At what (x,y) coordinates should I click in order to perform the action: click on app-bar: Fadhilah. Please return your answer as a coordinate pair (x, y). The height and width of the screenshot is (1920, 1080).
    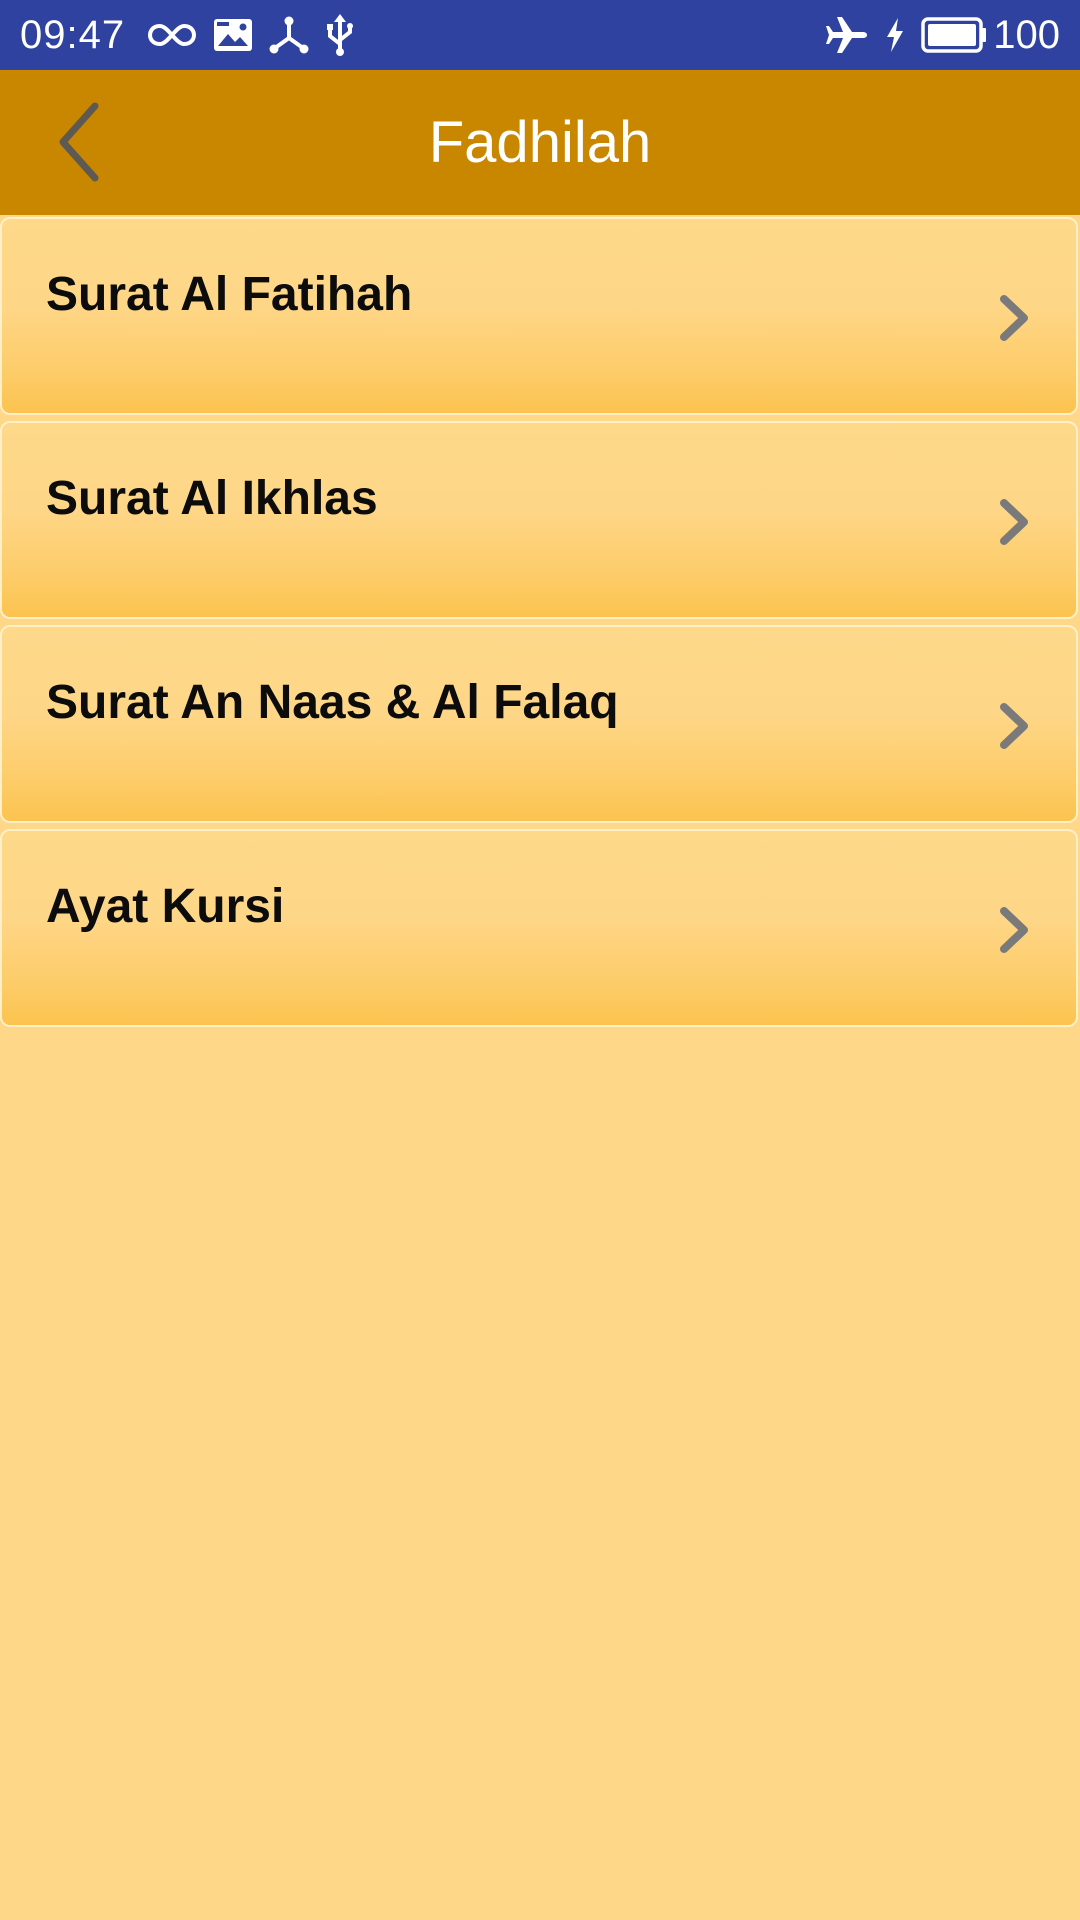
    Looking at the image, I should click on (540, 142).